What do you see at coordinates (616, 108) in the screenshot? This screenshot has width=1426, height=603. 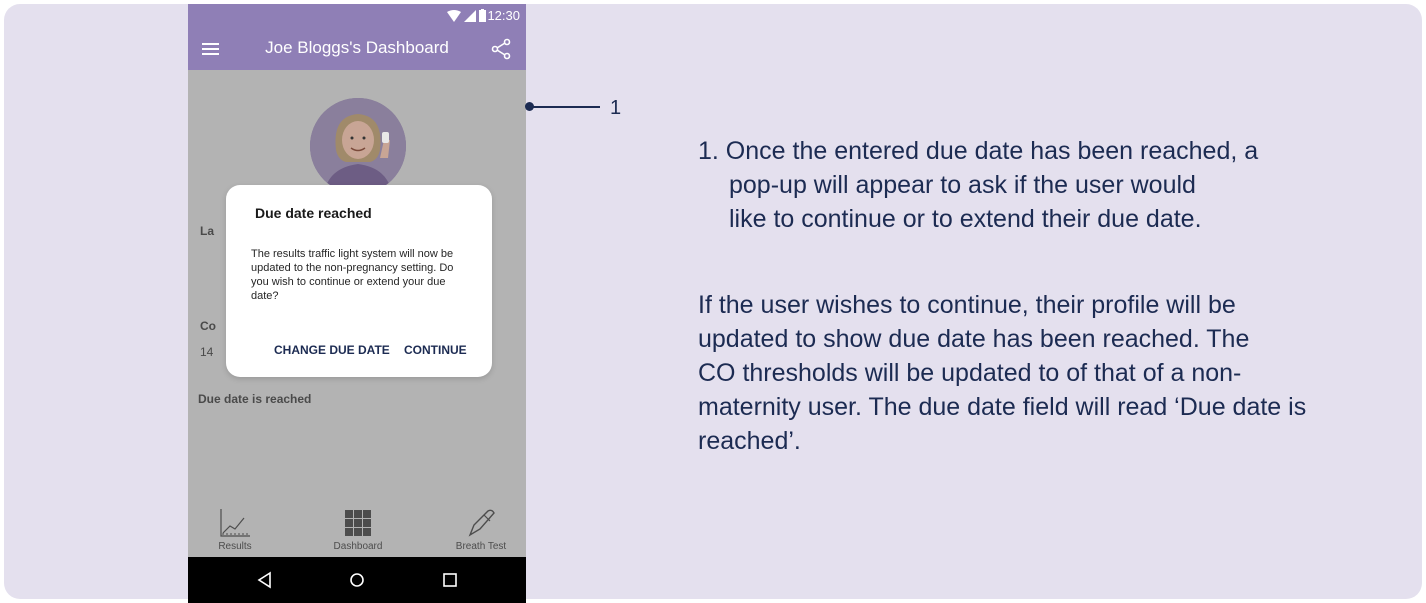 I see `callout-number: 1` at bounding box center [616, 108].